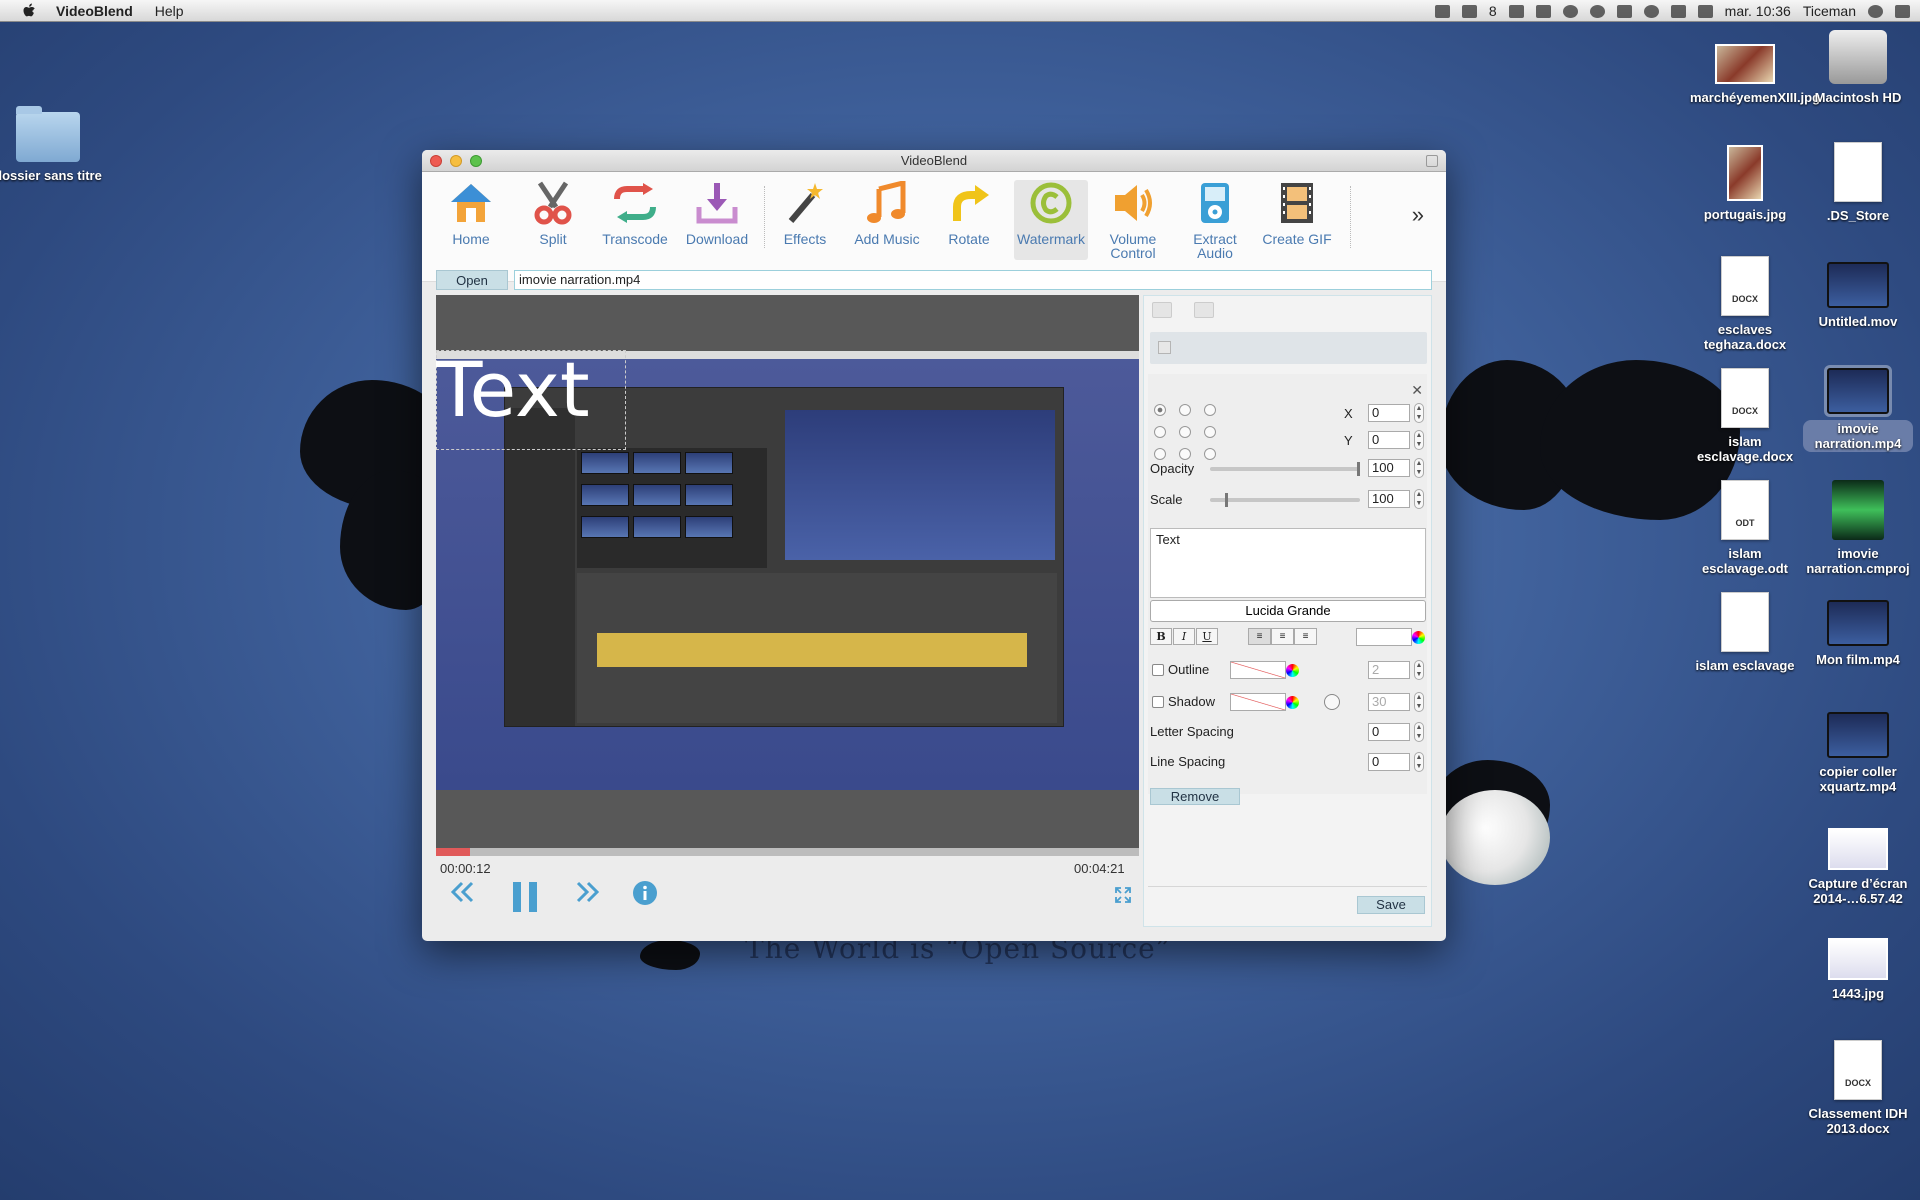  What do you see at coordinates (94, 11) in the screenshot?
I see `menu-app-name: VideoBlend` at bounding box center [94, 11].